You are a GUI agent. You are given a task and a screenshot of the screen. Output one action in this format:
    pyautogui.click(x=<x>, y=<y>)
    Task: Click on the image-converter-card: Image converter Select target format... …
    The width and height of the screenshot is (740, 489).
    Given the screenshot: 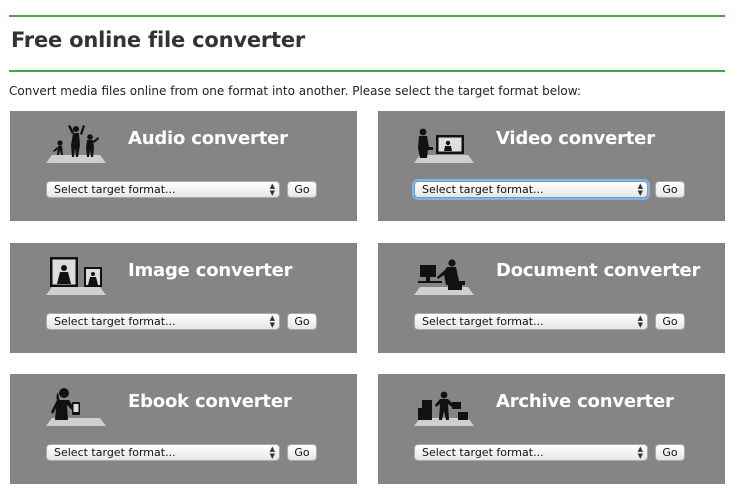 What is the action you would take?
    pyautogui.click(x=183, y=298)
    